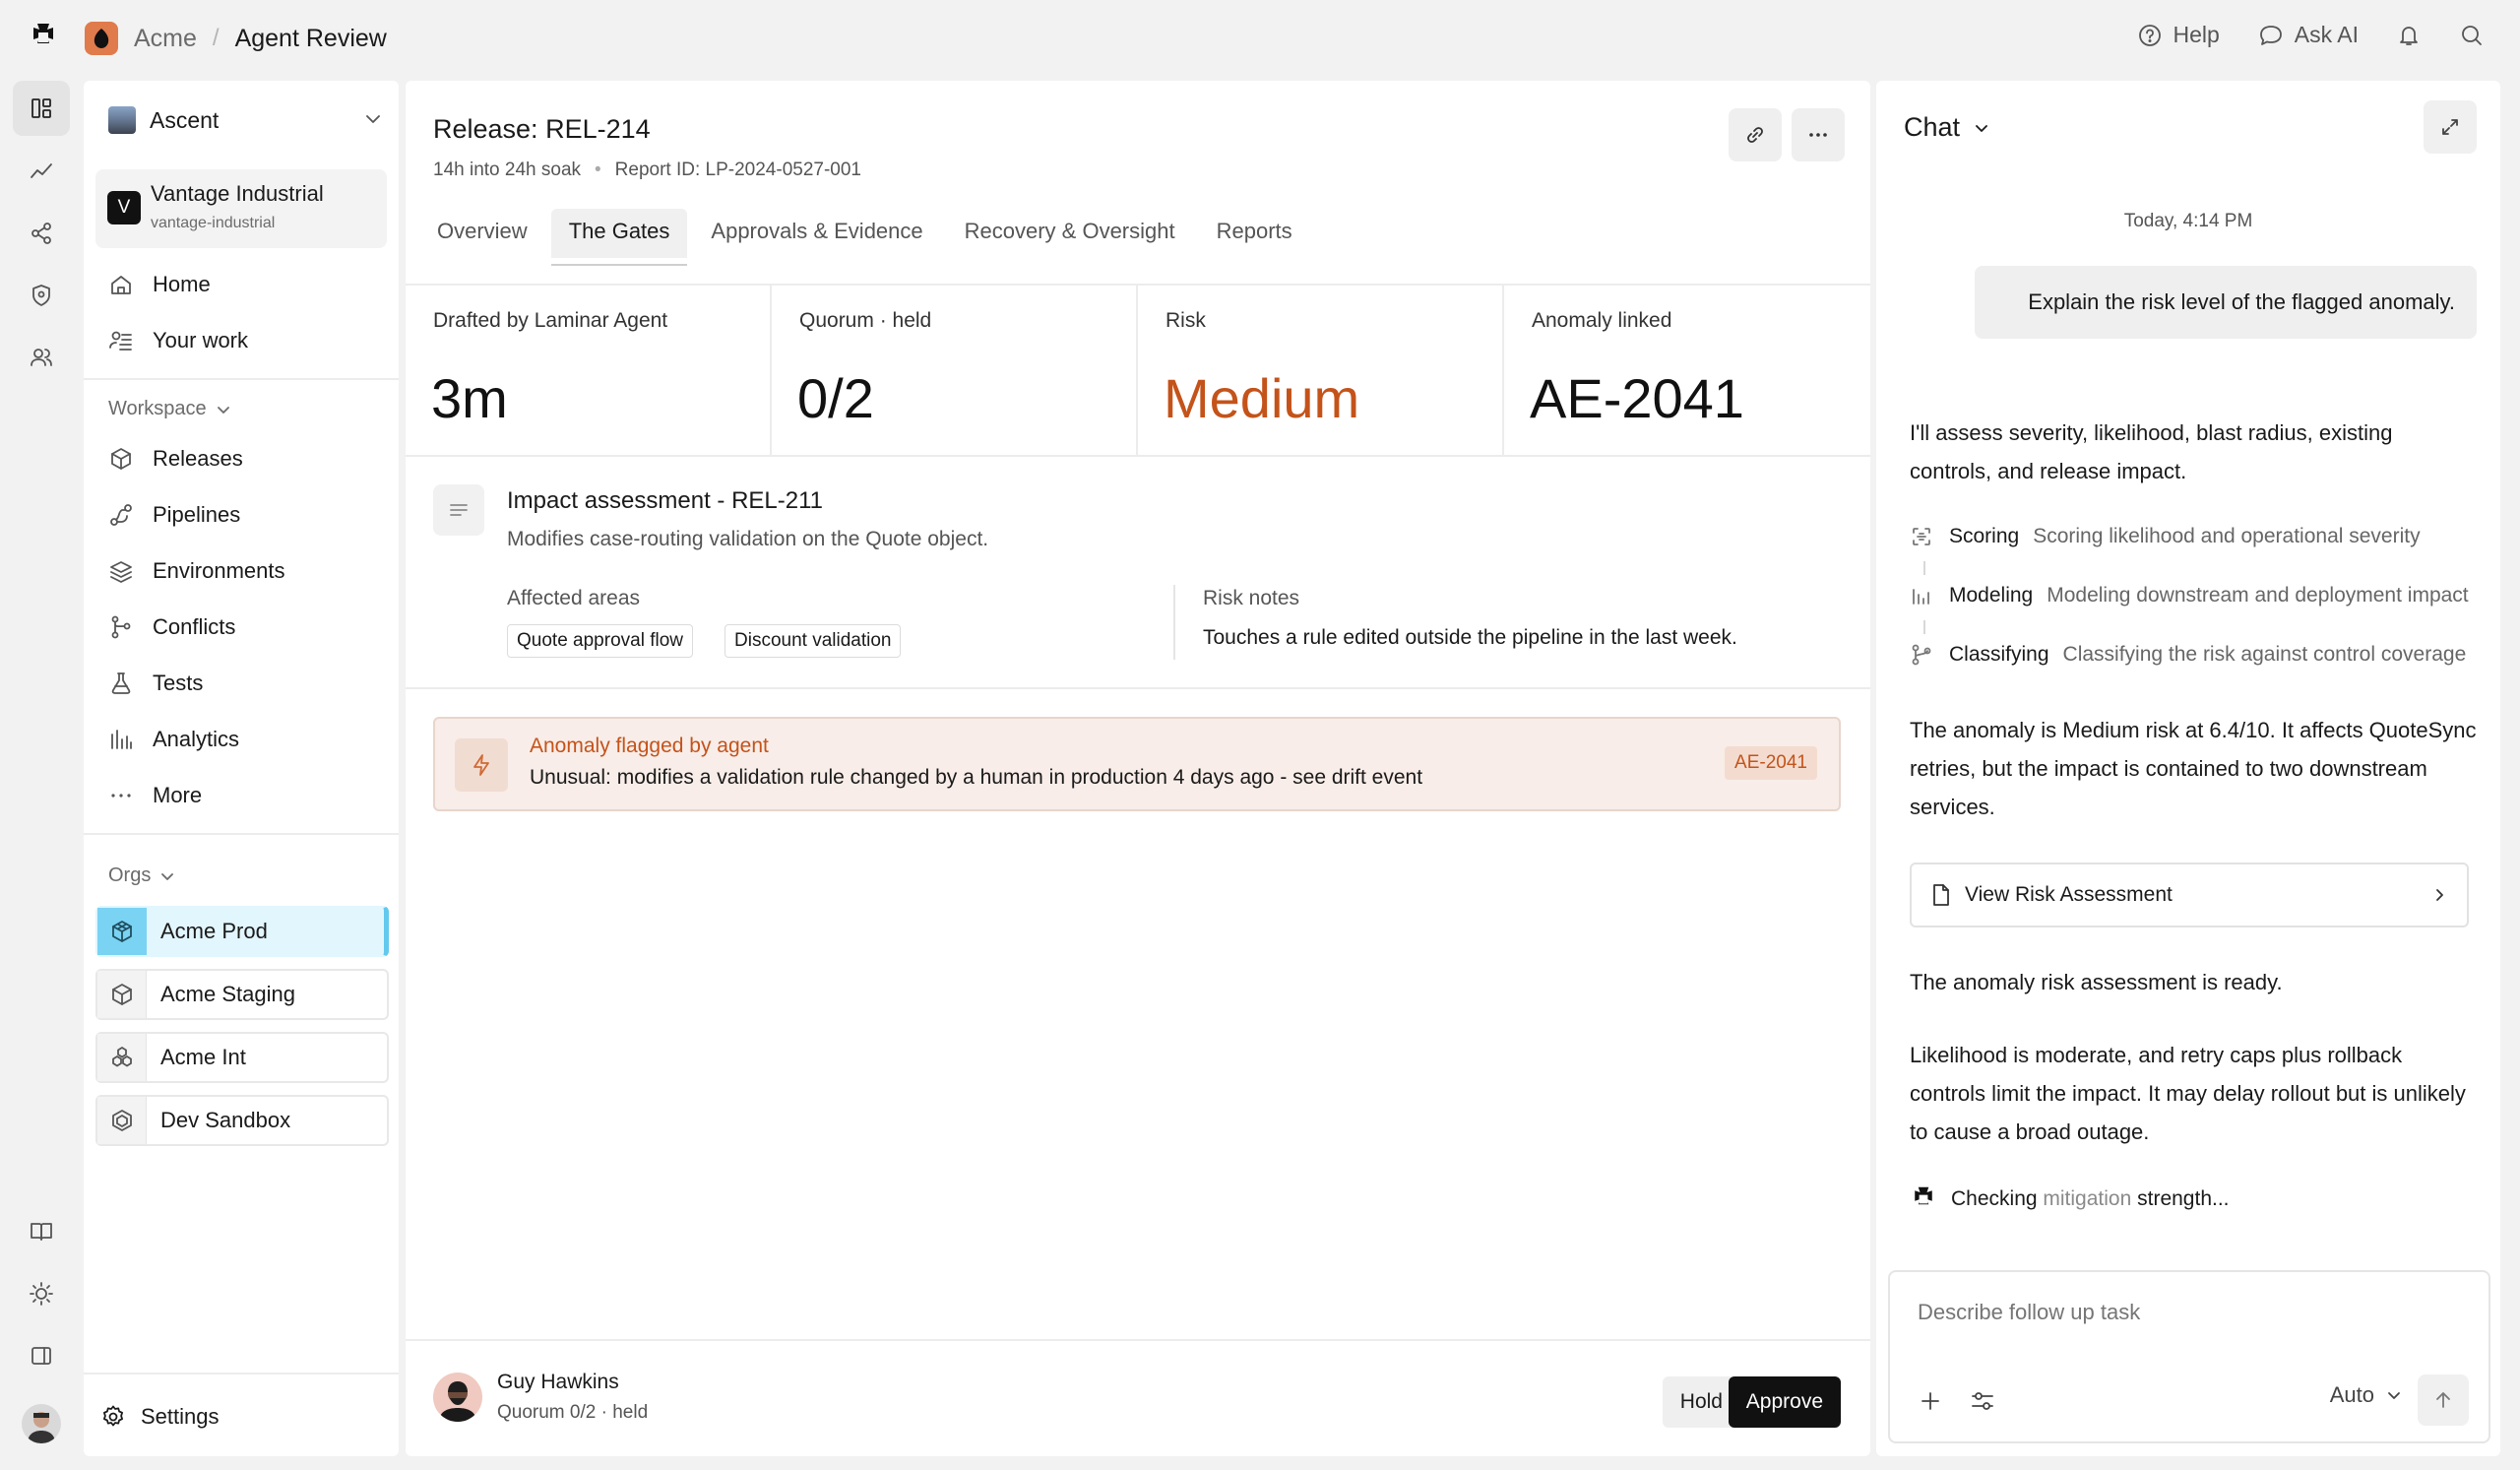  Describe the element at coordinates (2367, 1395) in the screenshot. I see `model-select: Auto` at that location.